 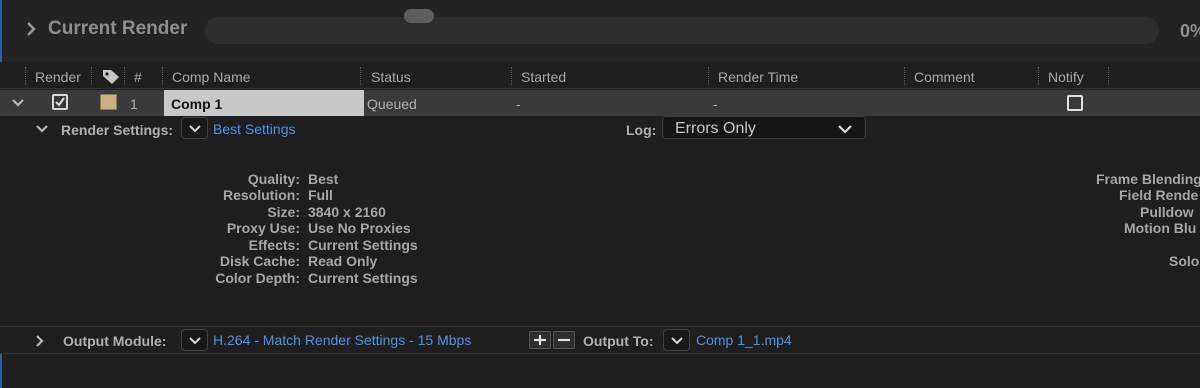 What do you see at coordinates (715, 128) in the screenshot?
I see `log-select-value: Errors Only` at bounding box center [715, 128].